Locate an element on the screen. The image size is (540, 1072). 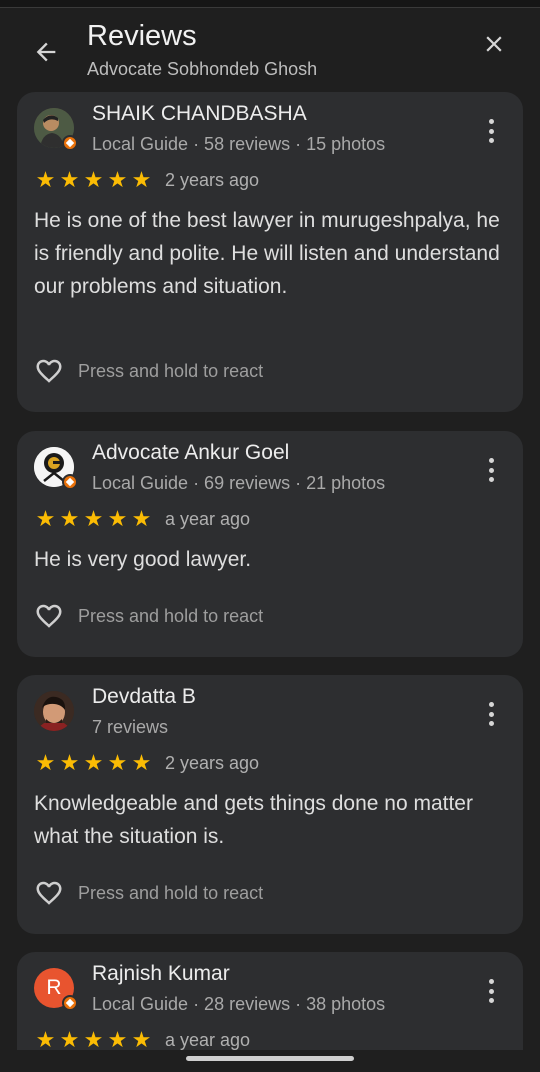
close-icon is located at coordinates (494, 44).